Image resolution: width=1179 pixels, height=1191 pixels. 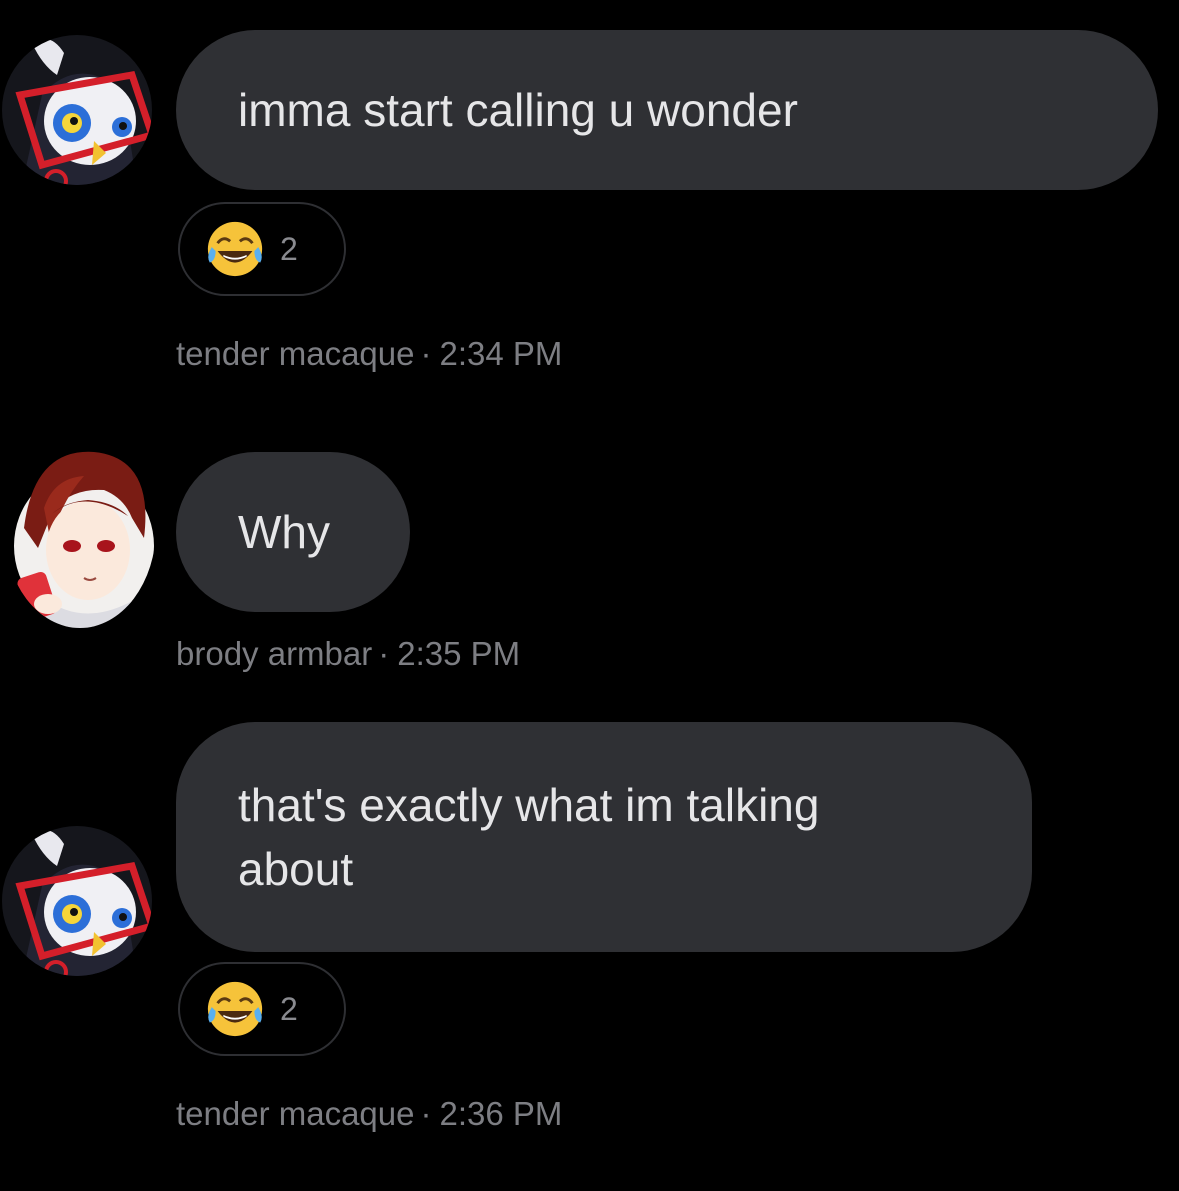 I want to click on message-text: Why, so click(x=284, y=532).